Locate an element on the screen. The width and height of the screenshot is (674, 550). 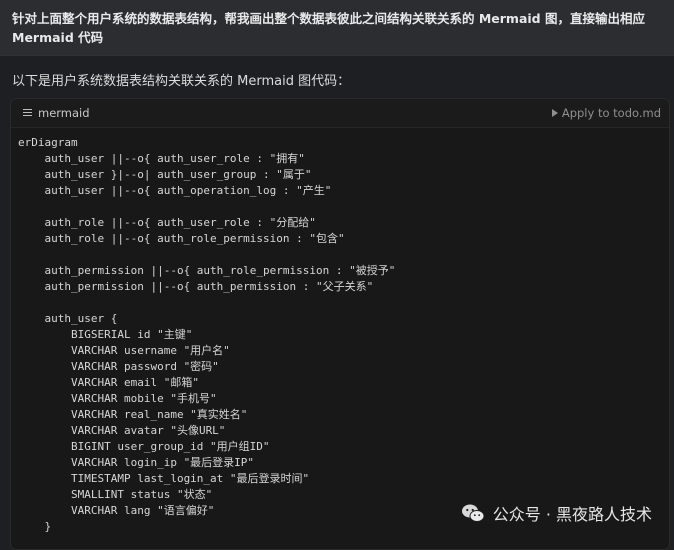
watermark: 公众号 · 黑夜路人技术 is located at coordinates (556, 513).